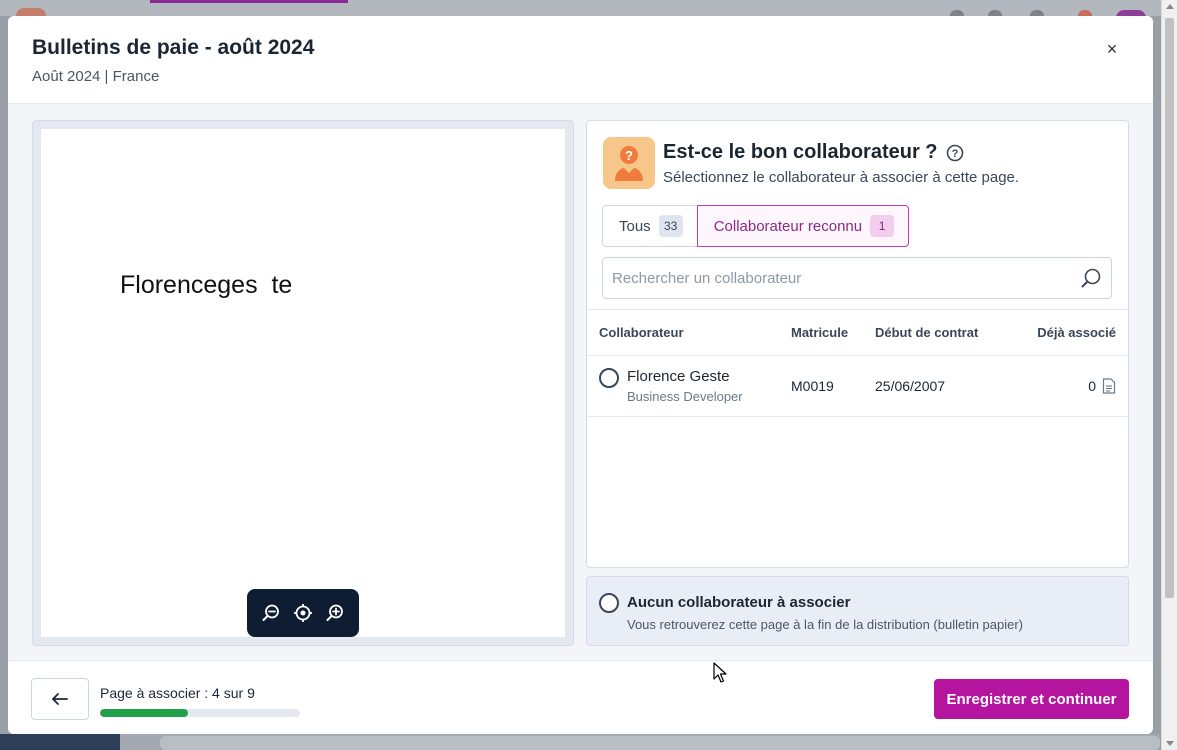 This screenshot has width=1177, height=750. I want to click on unknown-employee-icon: ?, so click(629, 163).